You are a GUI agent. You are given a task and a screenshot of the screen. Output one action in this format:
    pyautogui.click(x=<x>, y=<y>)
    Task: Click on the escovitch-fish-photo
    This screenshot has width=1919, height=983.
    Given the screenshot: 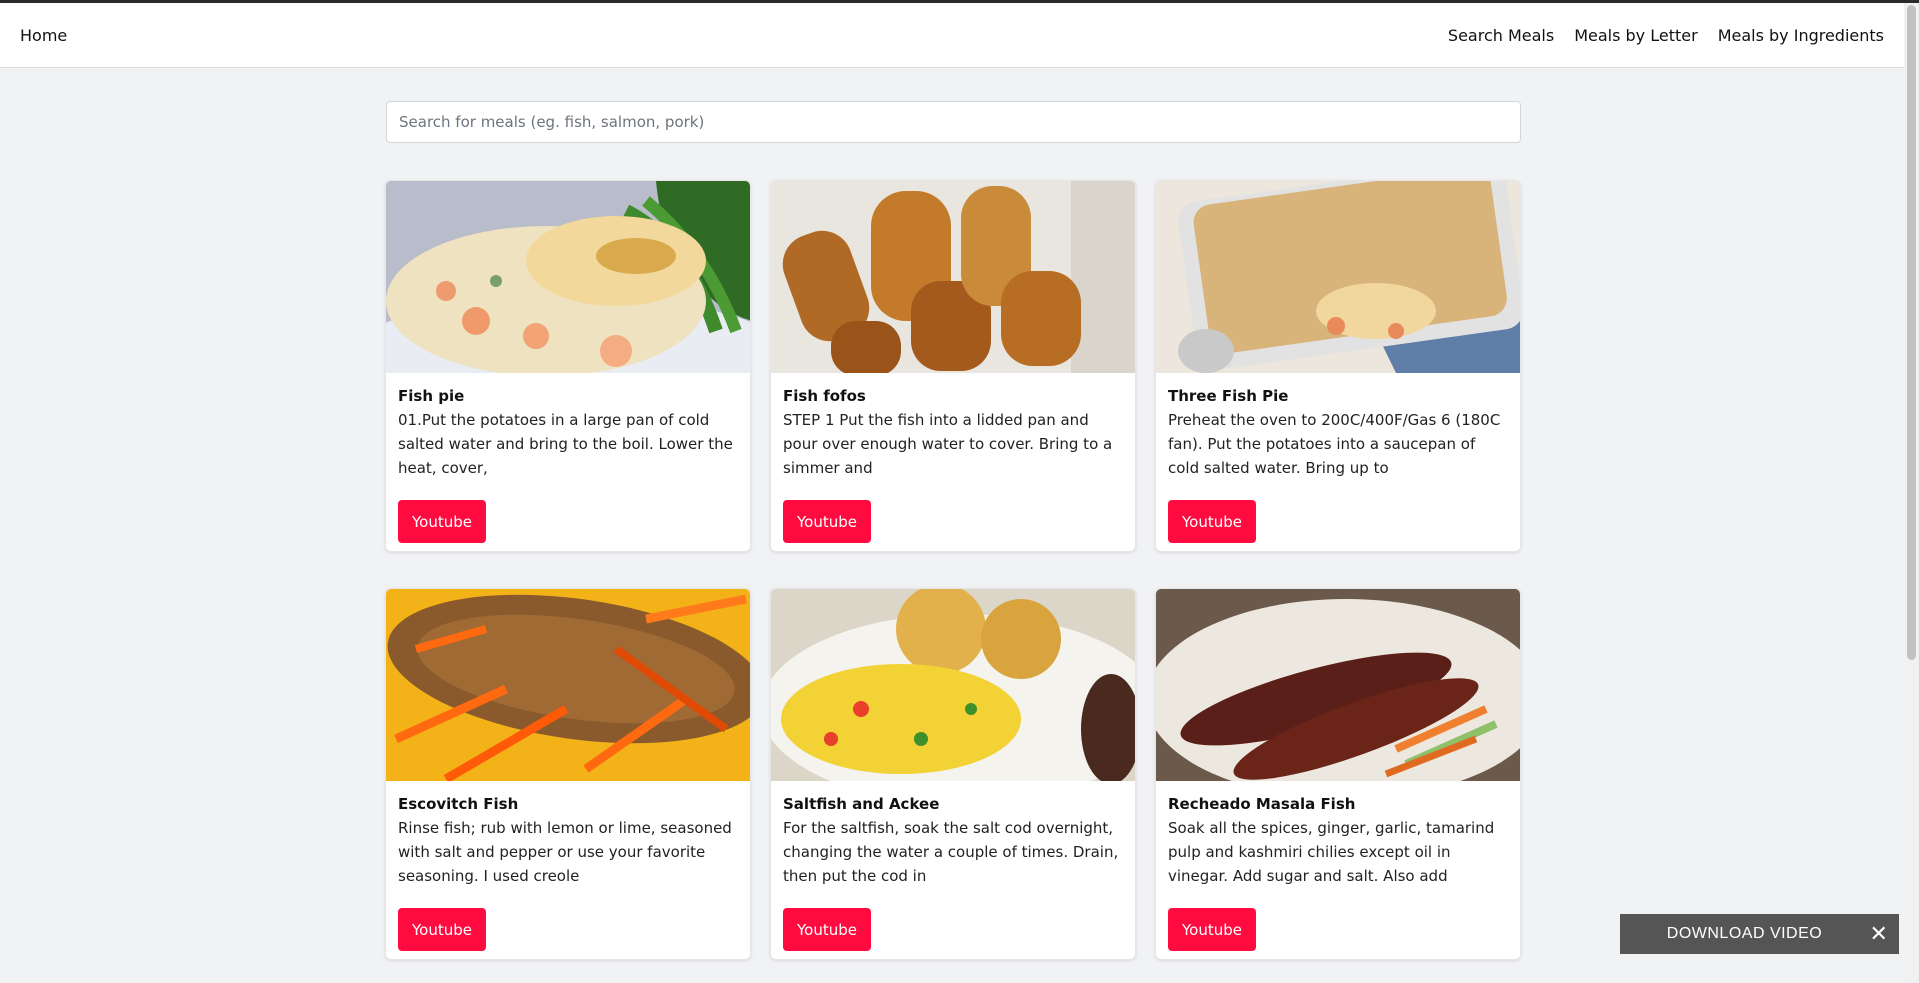 What is the action you would take?
    pyautogui.click(x=568, y=685)
    